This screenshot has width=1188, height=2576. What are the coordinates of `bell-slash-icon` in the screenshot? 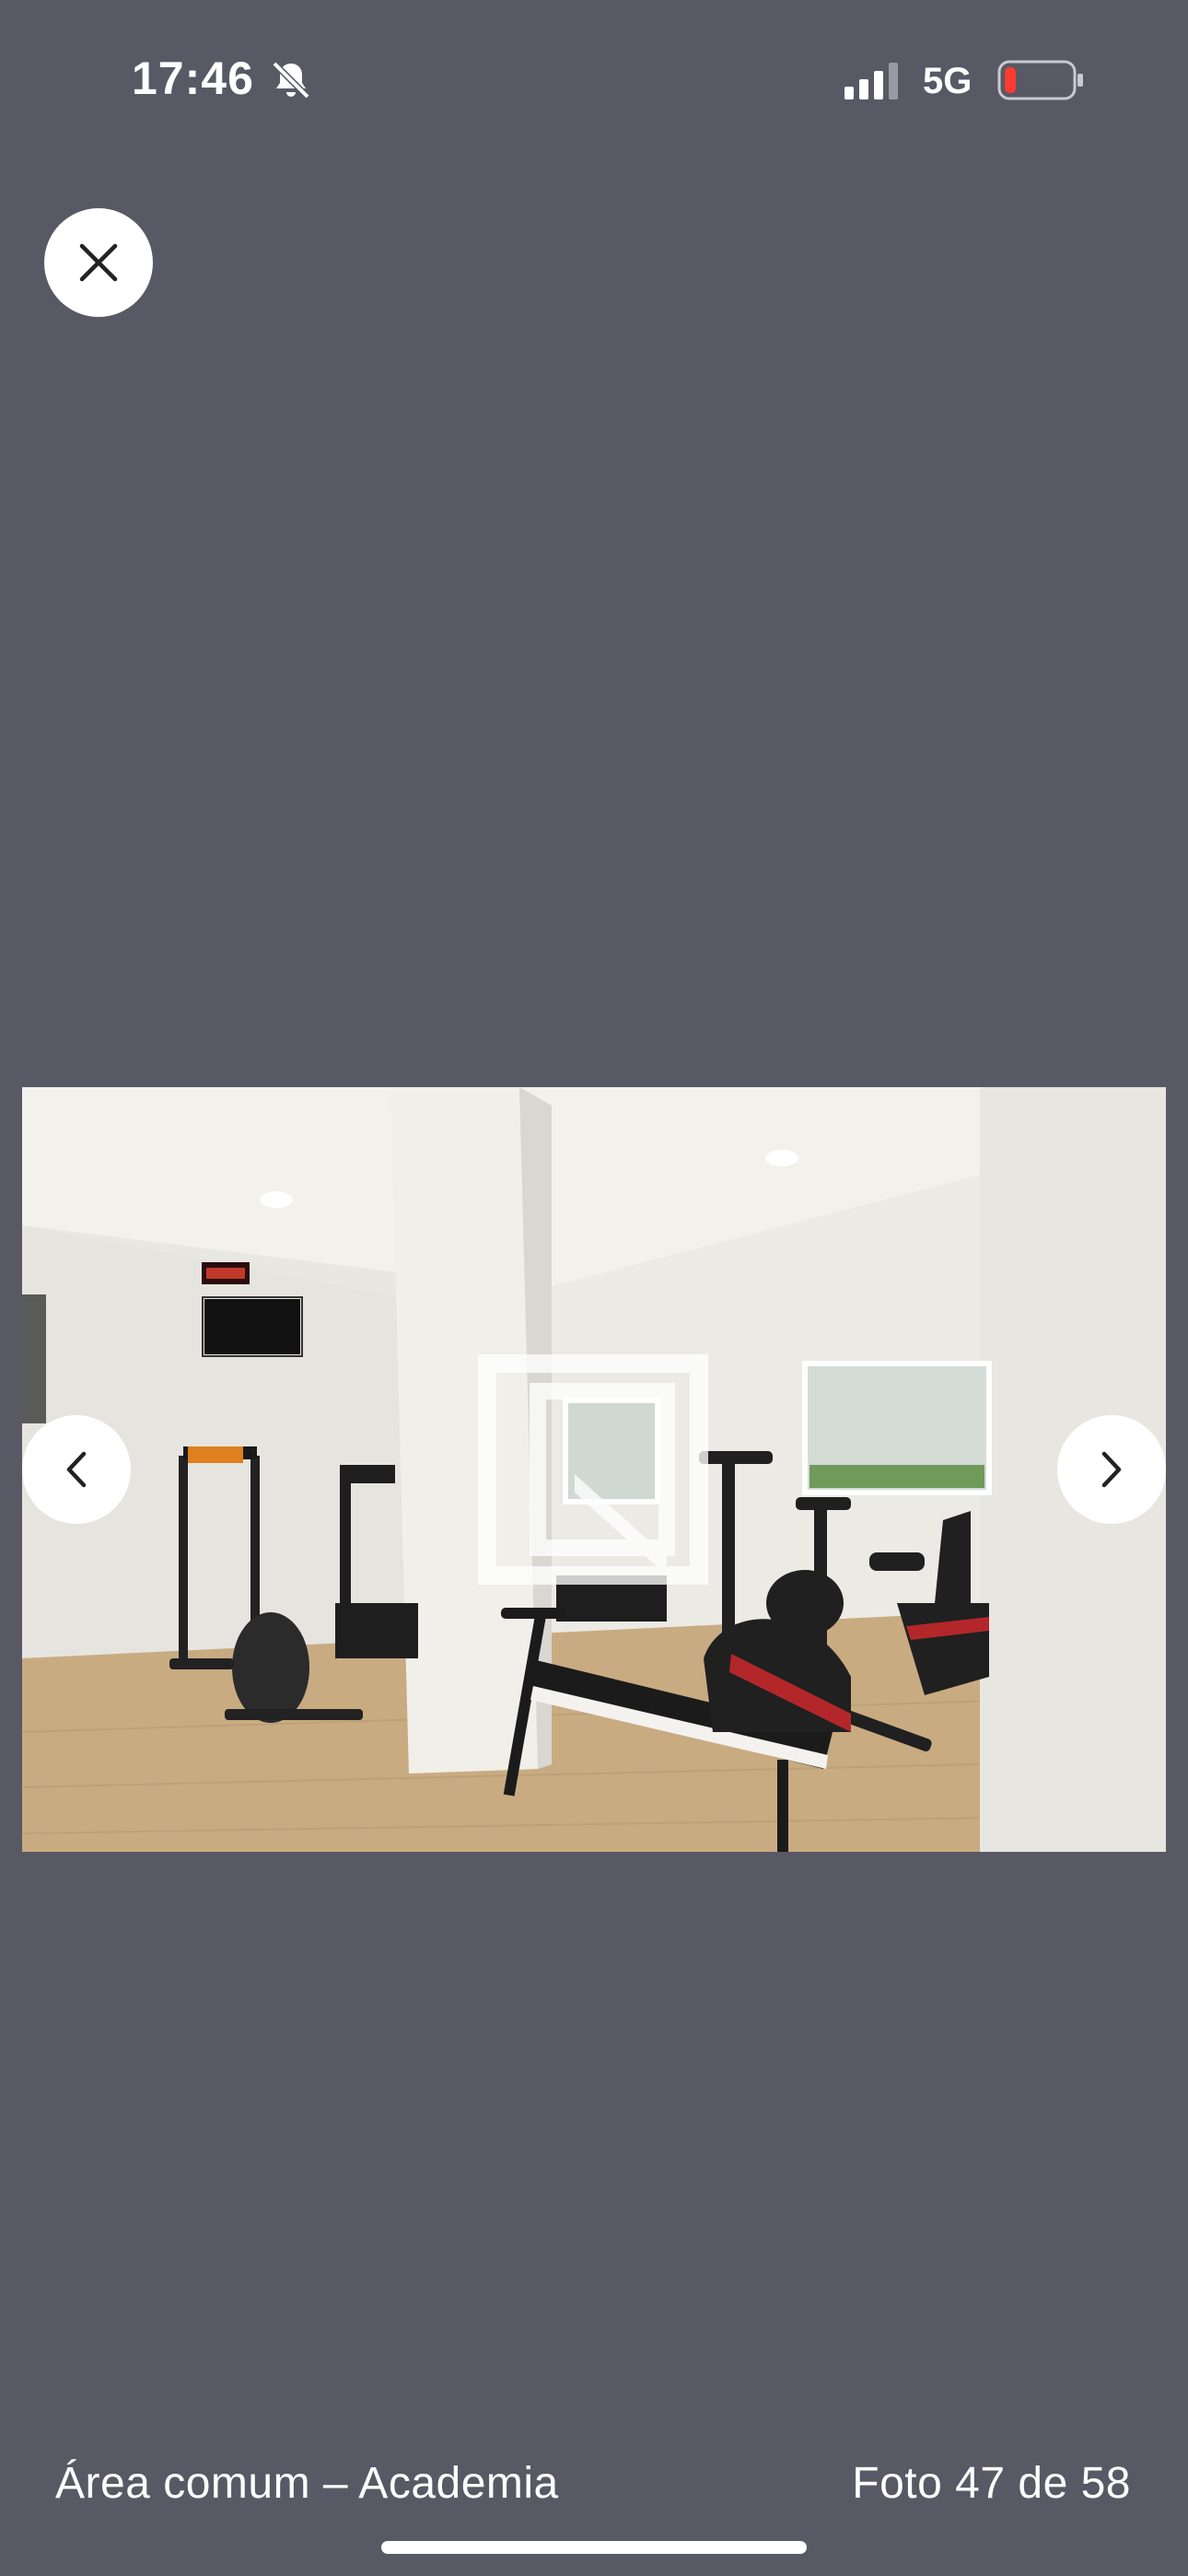 It's located at (291, 80).